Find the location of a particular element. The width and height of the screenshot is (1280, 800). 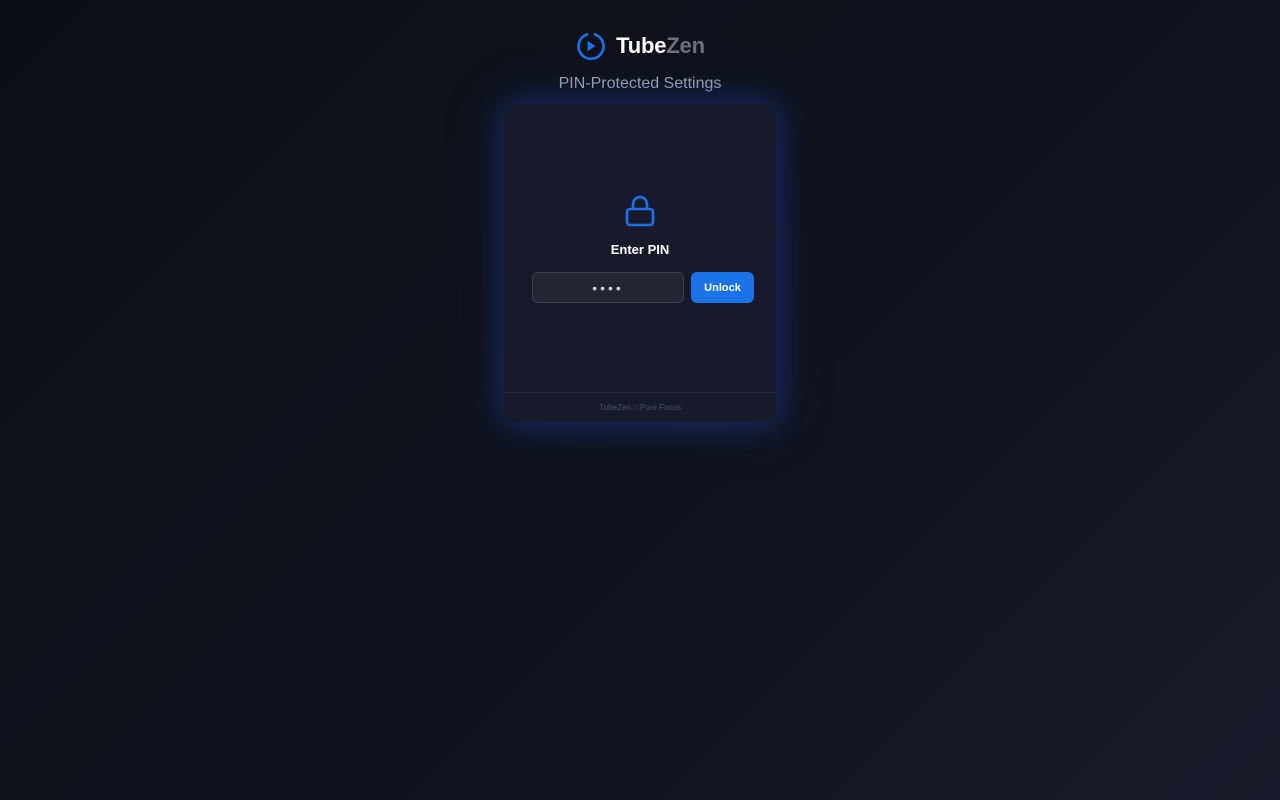

pin-form: Unlock is located at coordinates (643, 287).